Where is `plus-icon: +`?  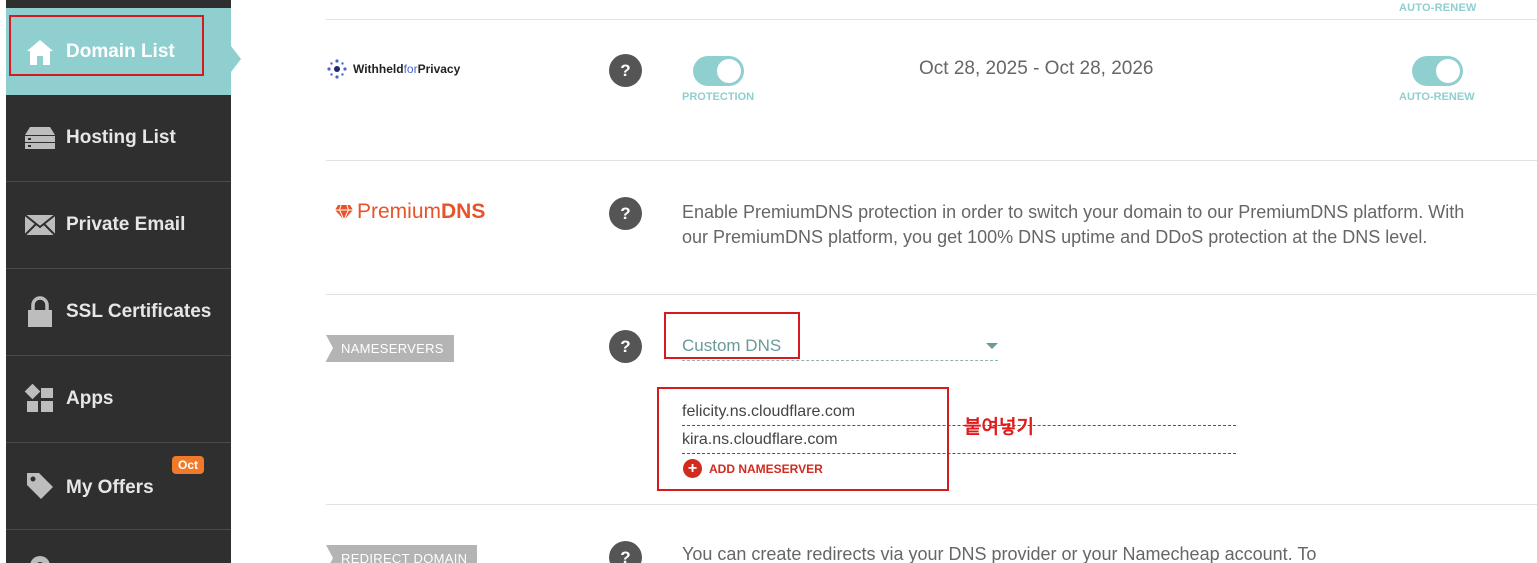 plus-icon: + is located at coordinates (692, 468).